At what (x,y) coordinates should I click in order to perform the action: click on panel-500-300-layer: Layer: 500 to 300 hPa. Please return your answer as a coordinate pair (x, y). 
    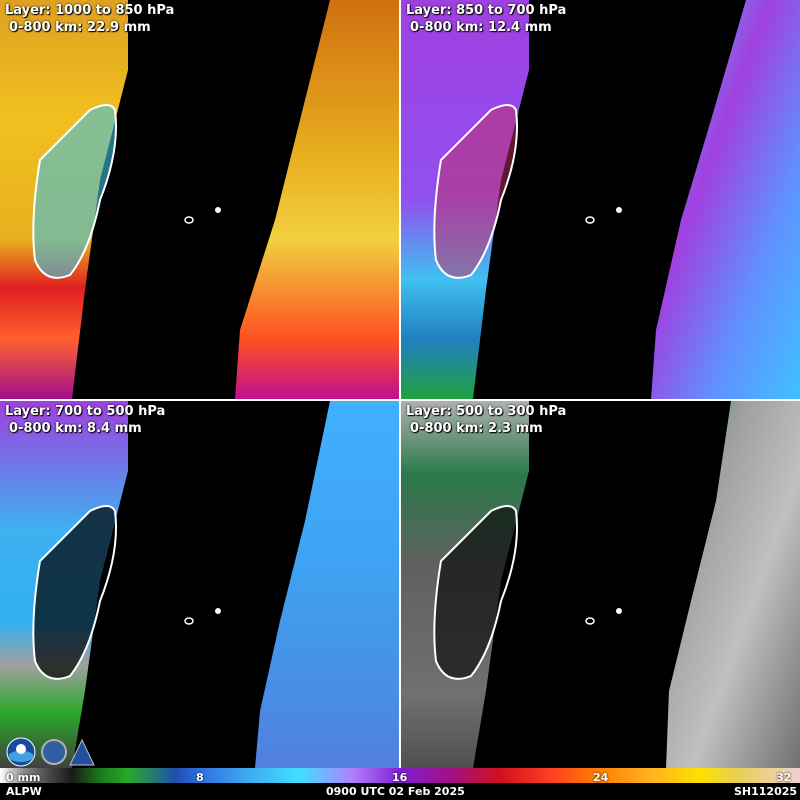
    Looking at the image, I should click on (486, 411).